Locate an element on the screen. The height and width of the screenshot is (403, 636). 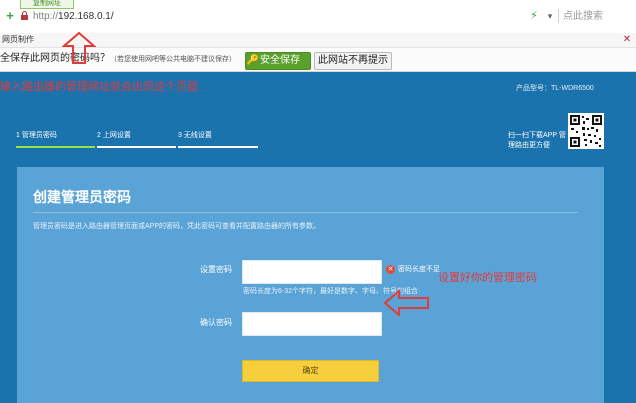
safe-save-button: 🔑安全保存 is located at coordinates (278, 61).